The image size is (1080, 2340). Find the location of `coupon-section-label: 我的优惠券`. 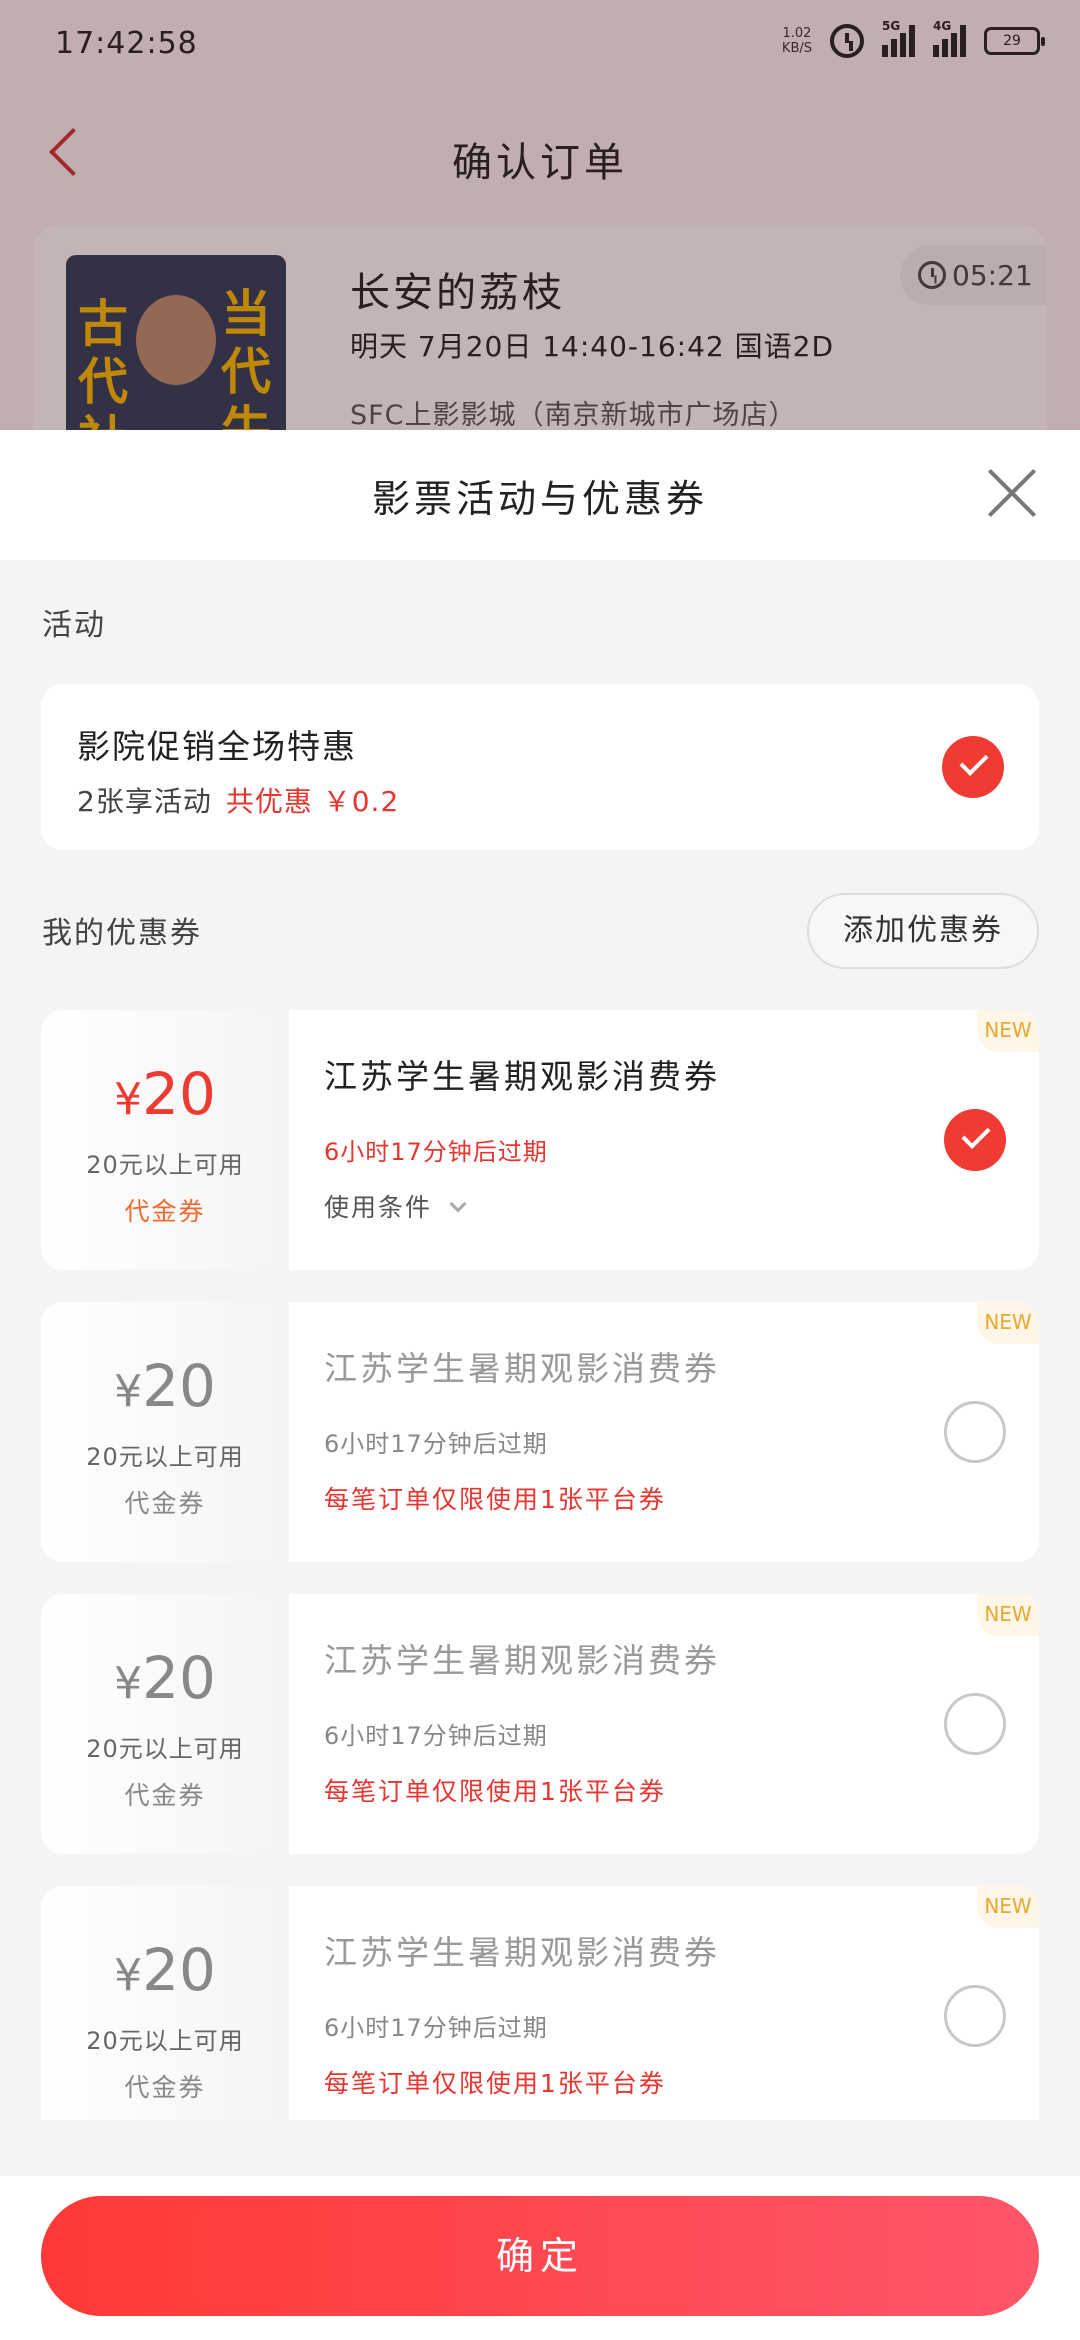

coupon-section-label: 我的优惠券 is located at coordinates (122, 933).